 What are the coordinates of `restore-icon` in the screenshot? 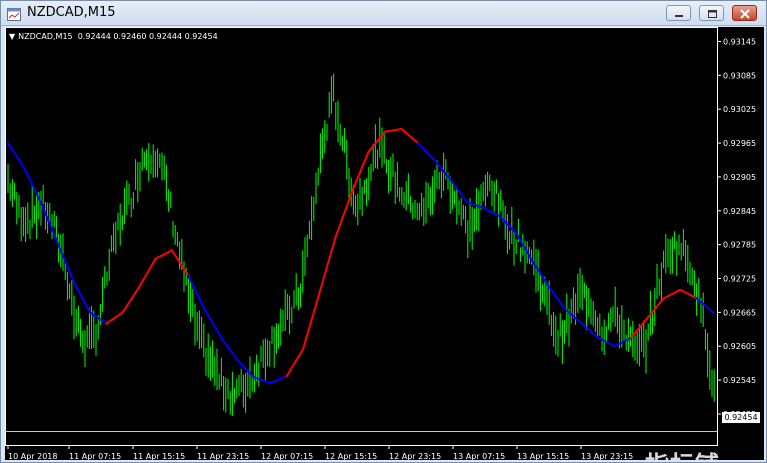 It's located at (712, 14).